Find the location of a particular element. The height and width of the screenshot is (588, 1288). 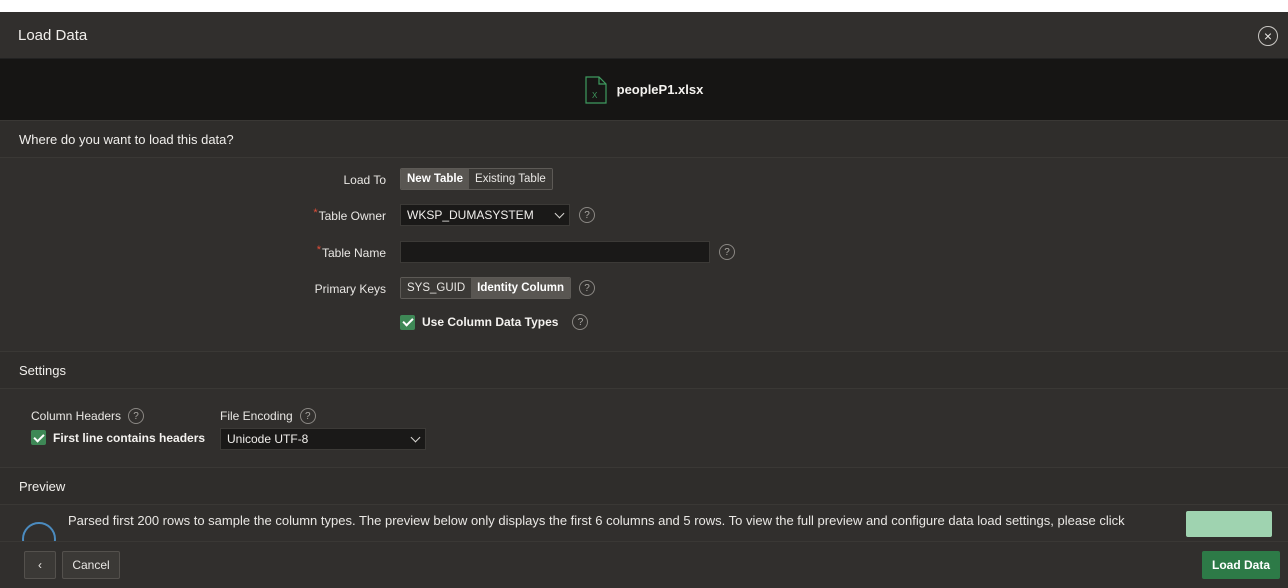

excel-file-icon: X is located at coordinates (596, 89).